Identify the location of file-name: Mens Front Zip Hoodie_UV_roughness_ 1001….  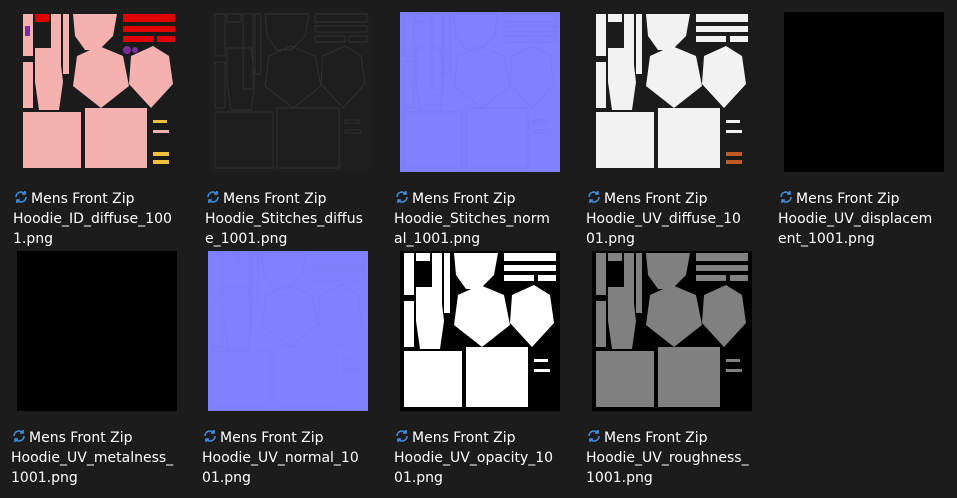
(667, 458).